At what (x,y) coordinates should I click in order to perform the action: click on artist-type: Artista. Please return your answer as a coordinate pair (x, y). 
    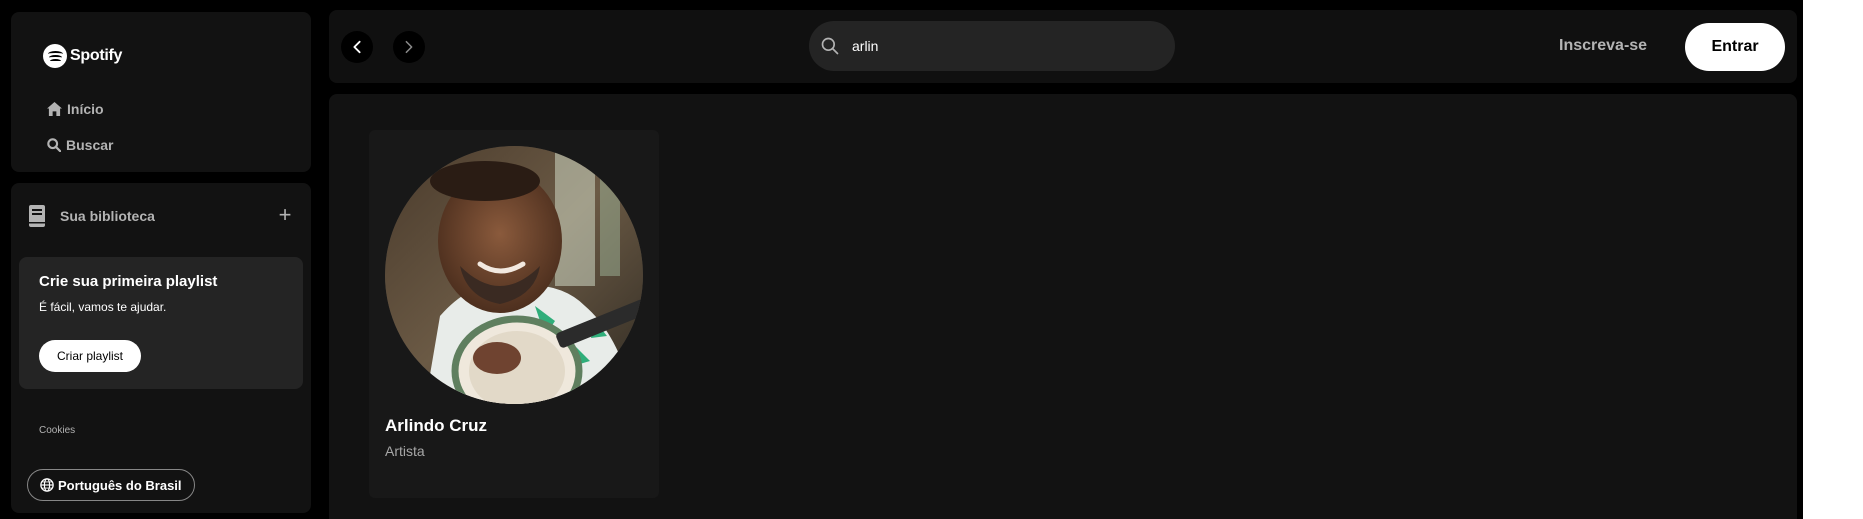
    Looking at the image, I should click on (405, 451).